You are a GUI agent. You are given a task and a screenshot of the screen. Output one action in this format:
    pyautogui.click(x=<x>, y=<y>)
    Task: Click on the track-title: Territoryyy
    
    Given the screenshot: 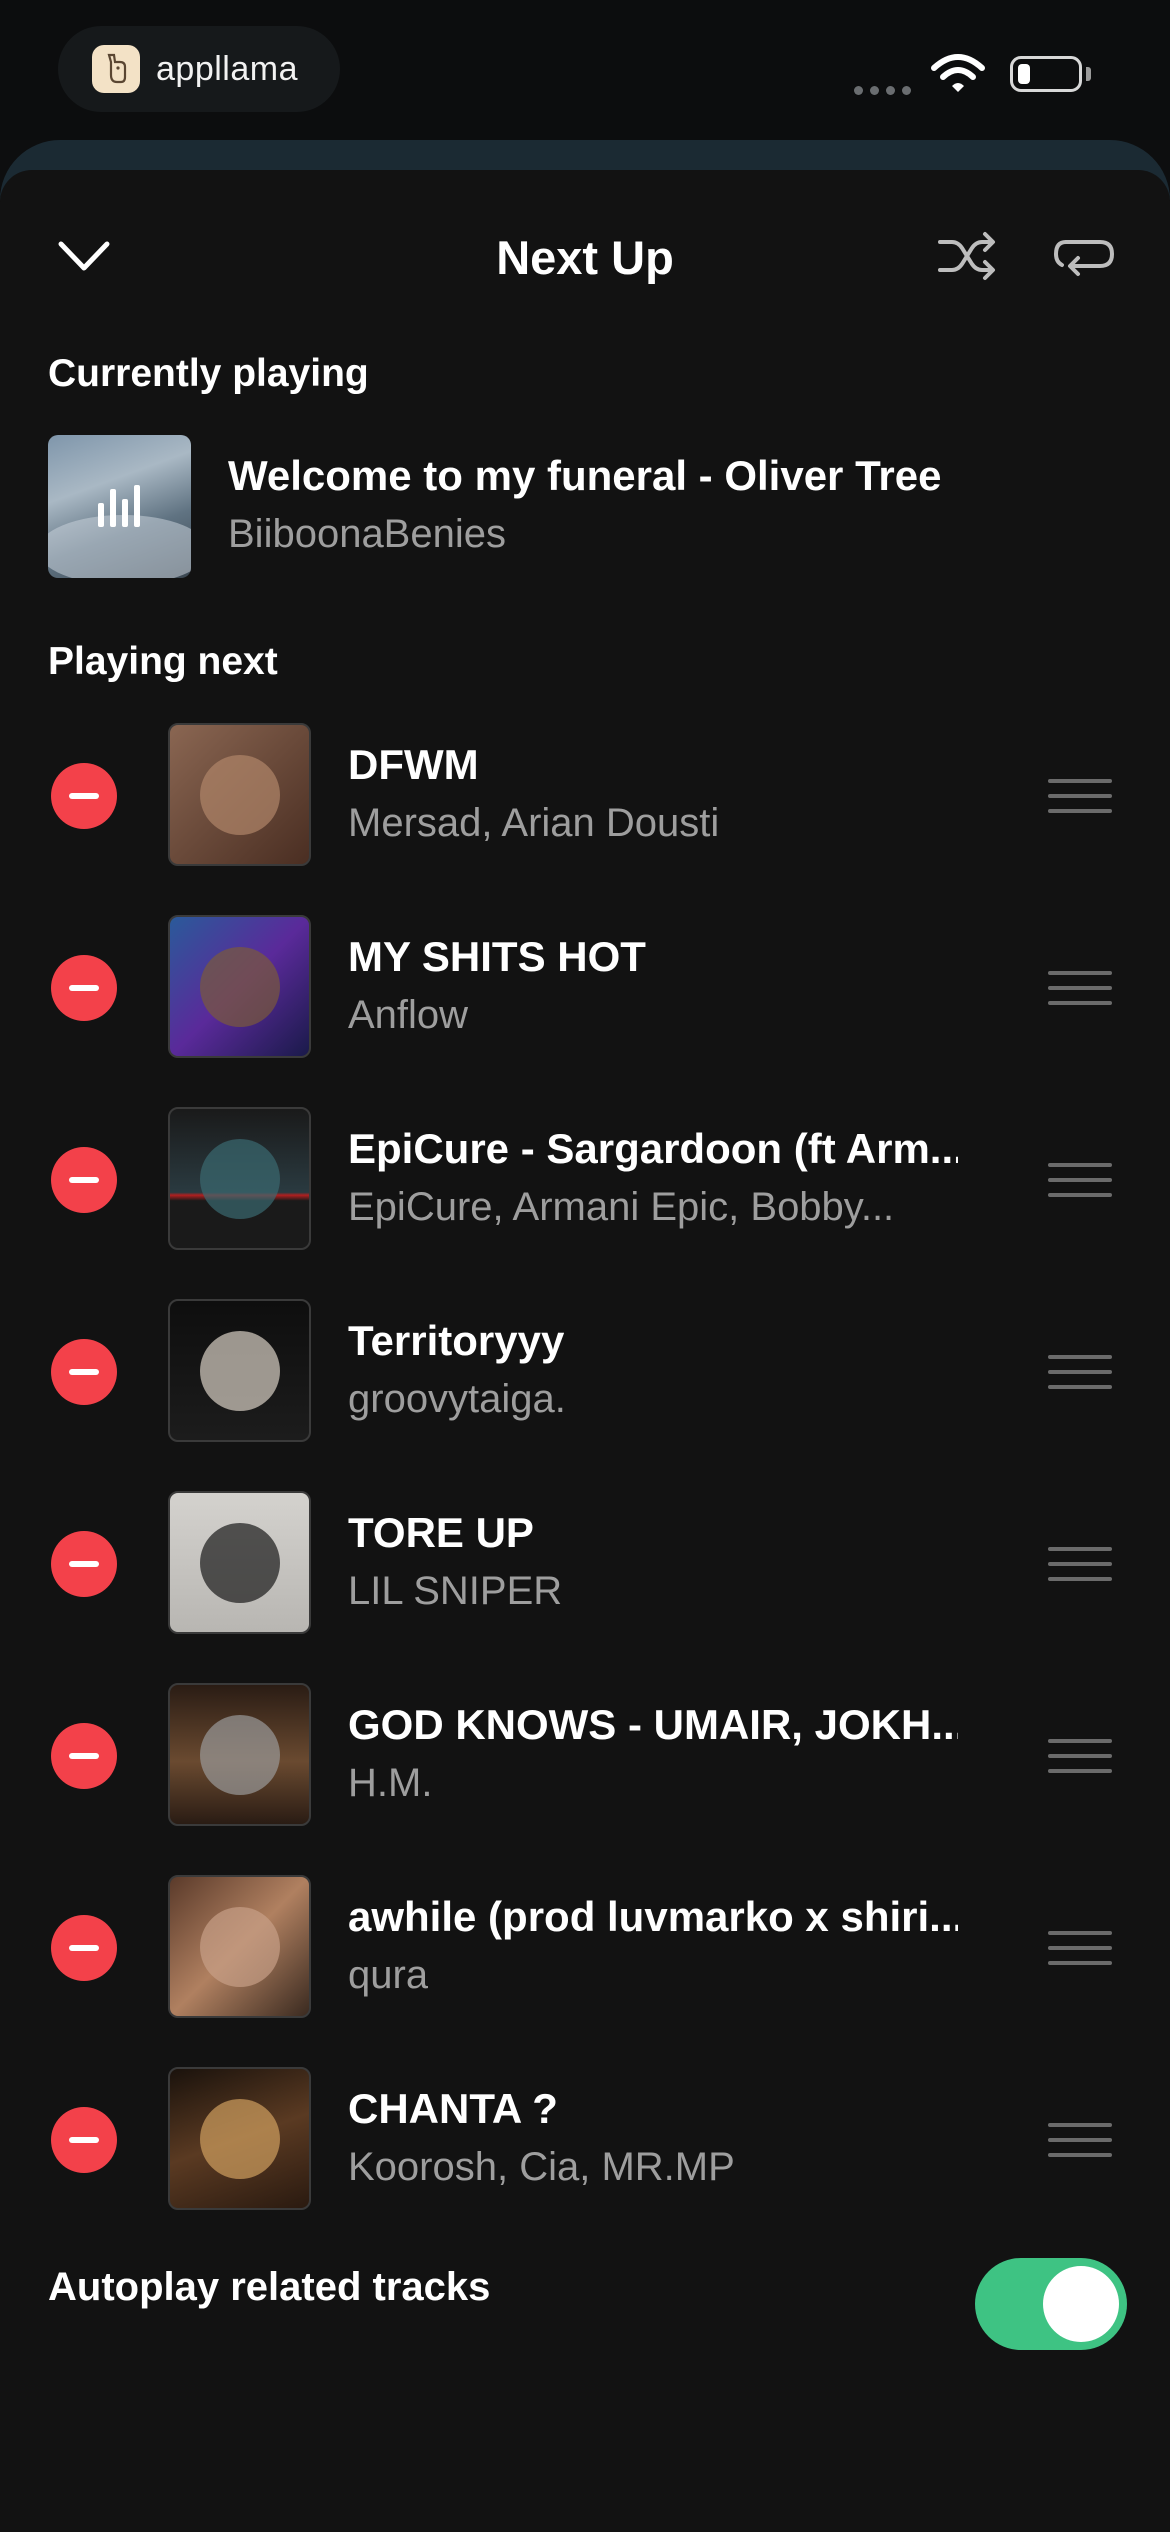 What is the action you would take?
    pyautogui.click(x=456, y=1340)
    